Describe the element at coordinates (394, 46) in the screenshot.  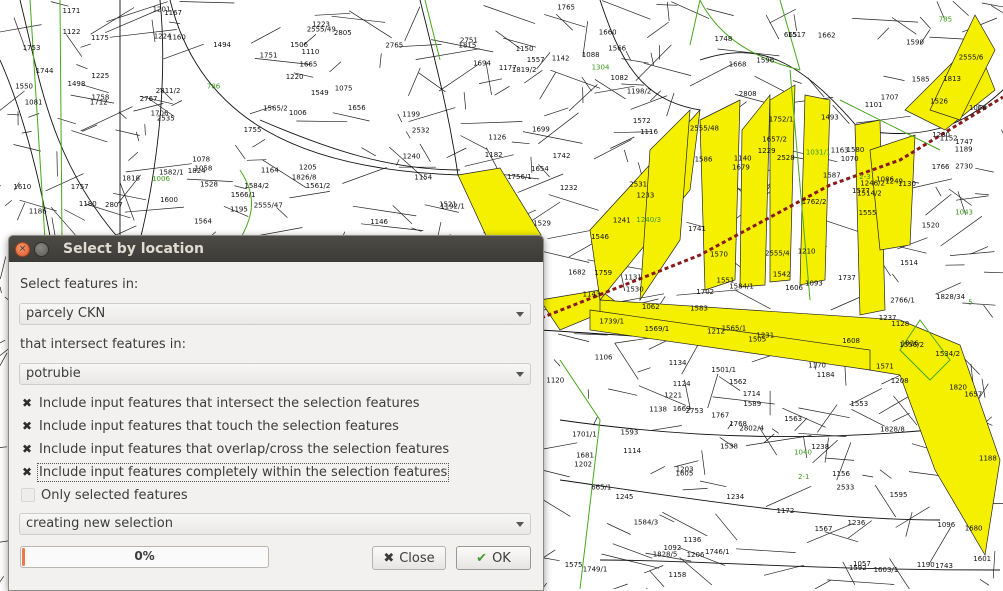
I see `parcel-label: 2765` at that location.